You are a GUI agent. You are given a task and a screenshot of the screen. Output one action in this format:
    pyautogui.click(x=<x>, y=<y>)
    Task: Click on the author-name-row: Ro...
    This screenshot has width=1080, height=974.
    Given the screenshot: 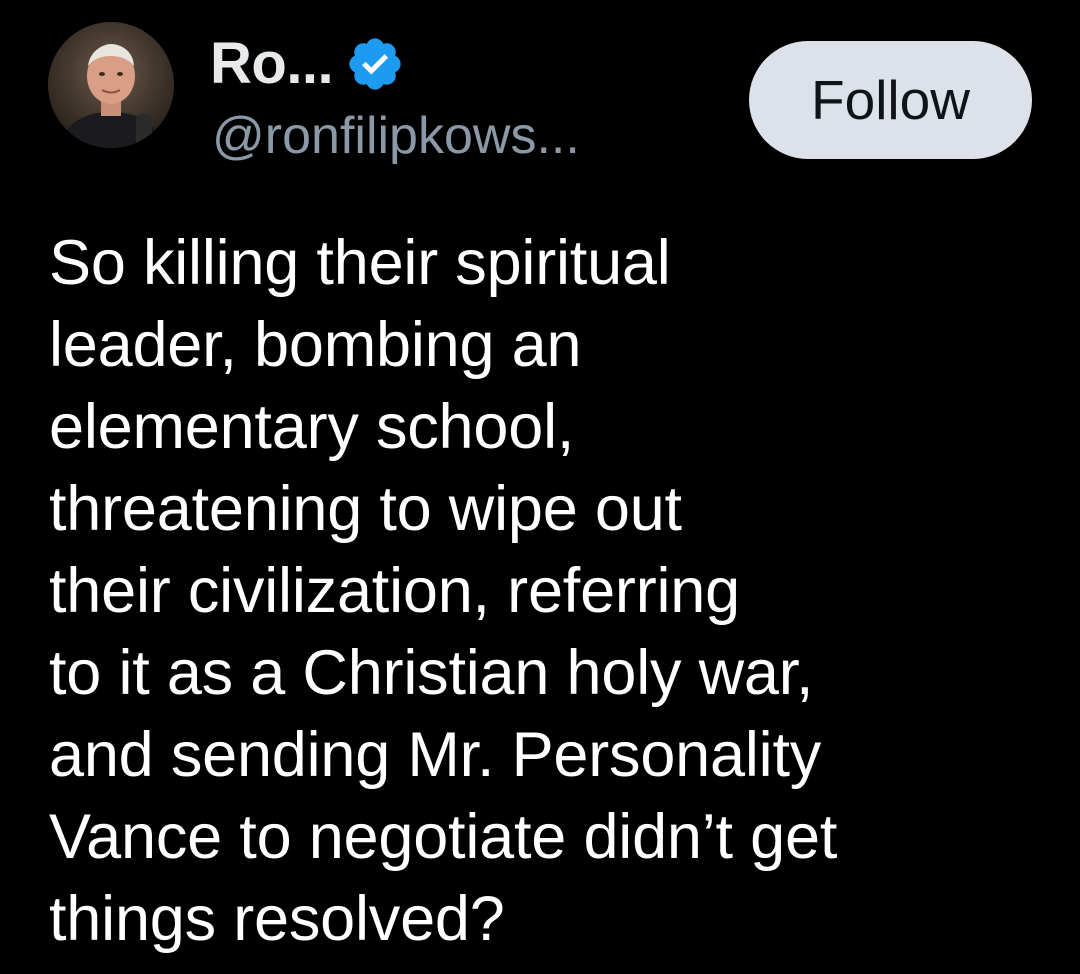 What is the action you would take?
    pyautogui.click(x=307, y=64)
    